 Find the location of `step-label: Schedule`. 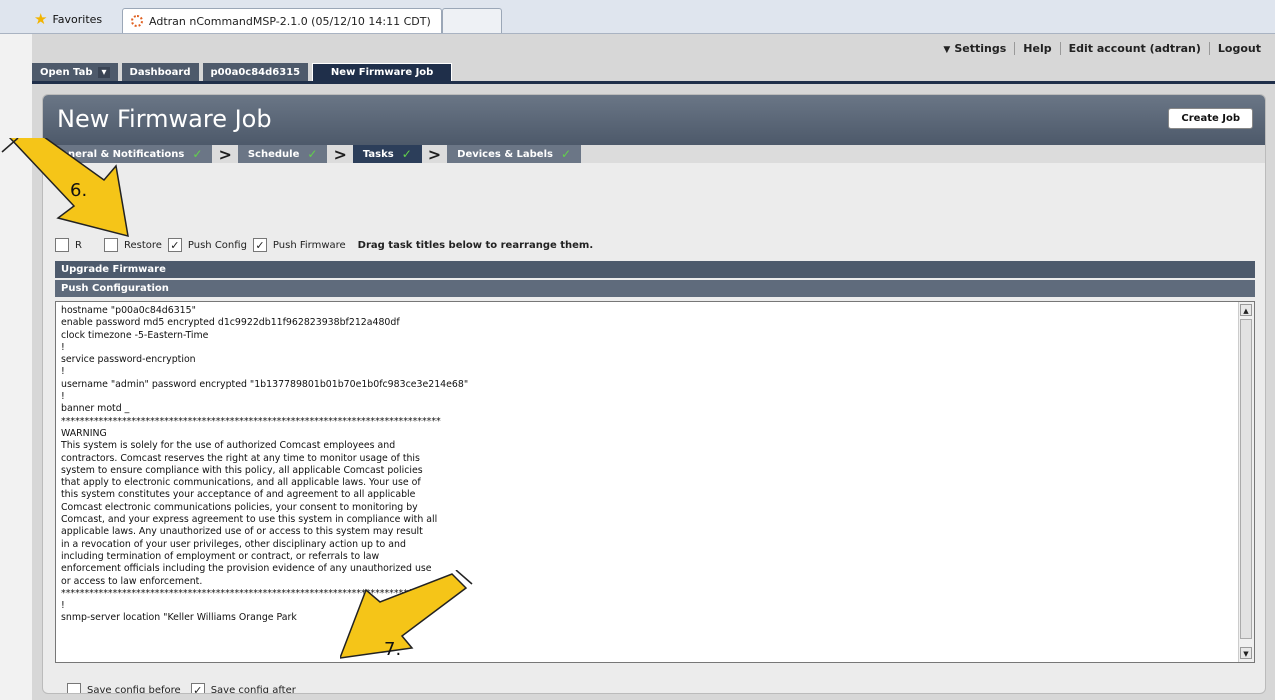

step-label: Schedule is located at coordinates (273, 154).